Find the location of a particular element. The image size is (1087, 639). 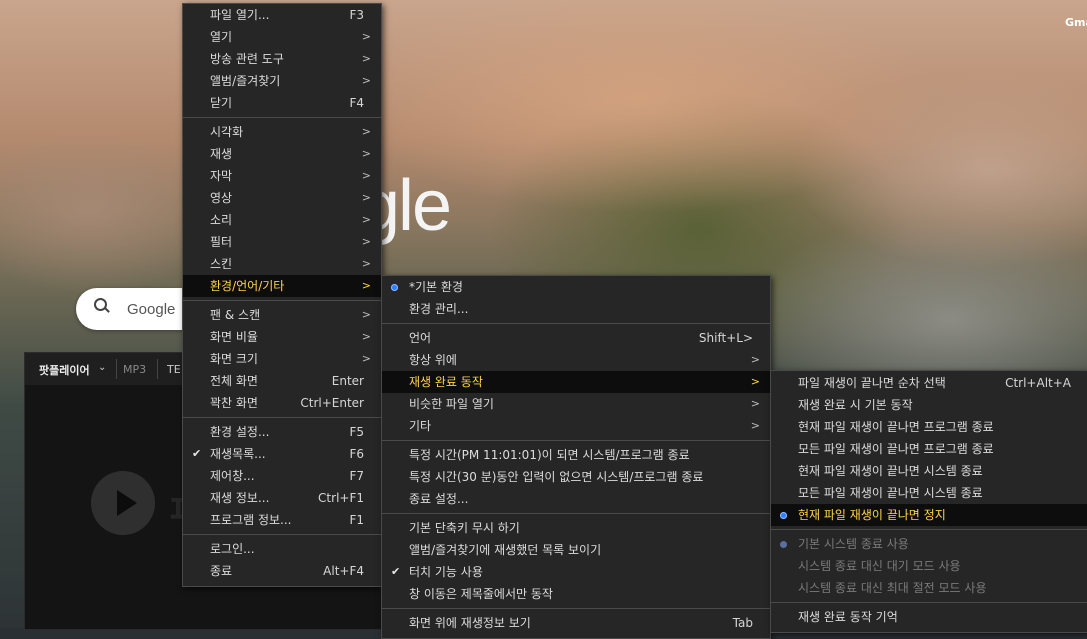

menu-item: ✔ 재생목록... F6 is located at coordinates (282, 454).